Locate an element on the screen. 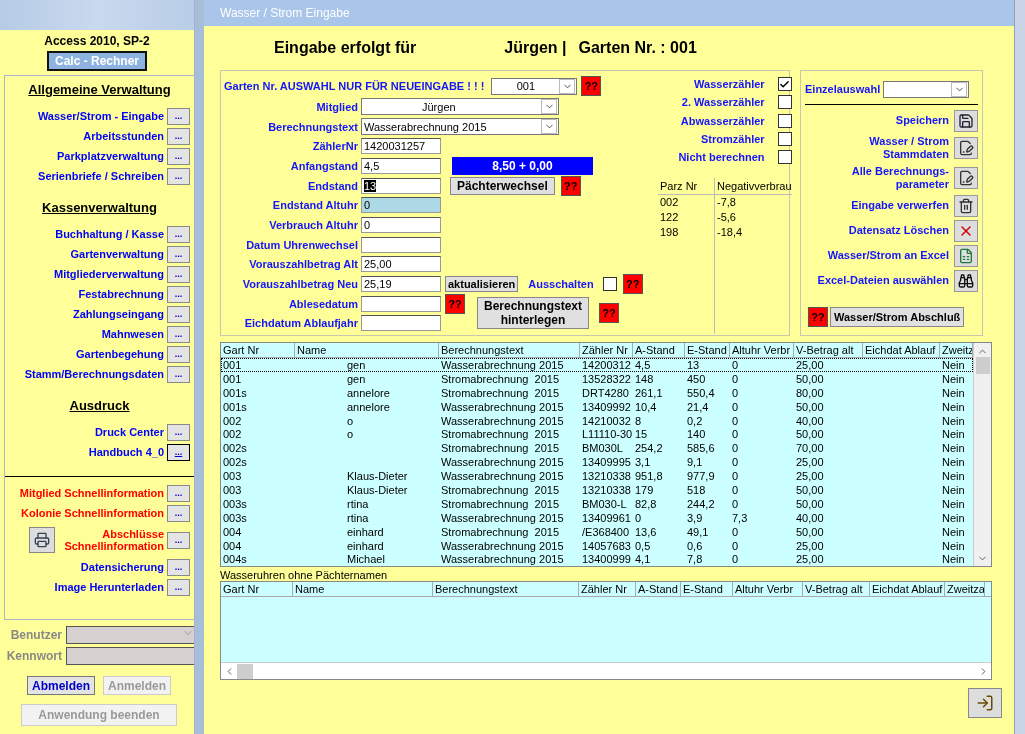 The image size is (1025, 734). table-cell: 122 is located at coordinates (686, 218).